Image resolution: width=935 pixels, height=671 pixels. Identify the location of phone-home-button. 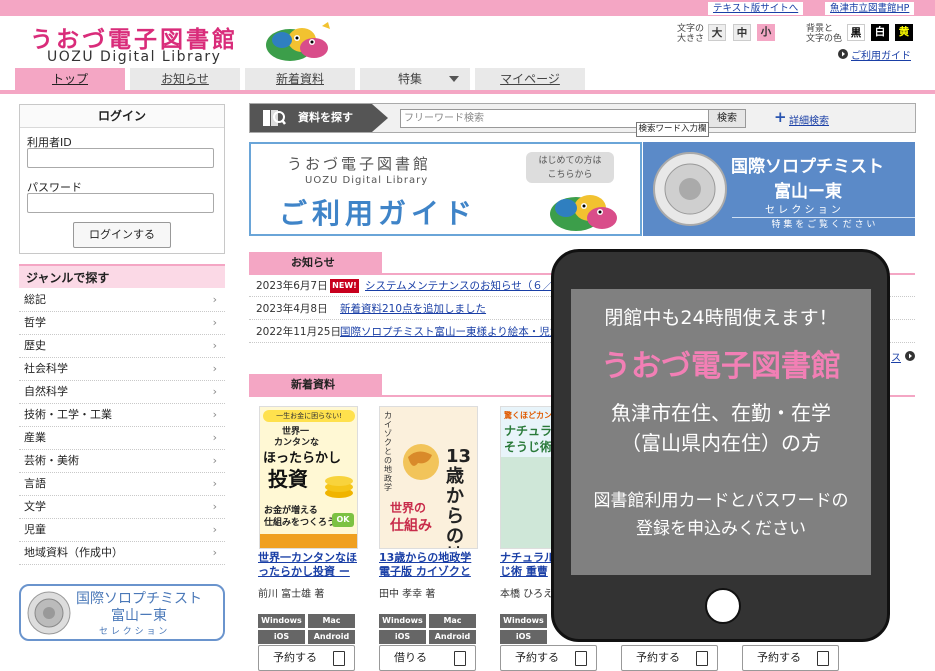
(723, 606).